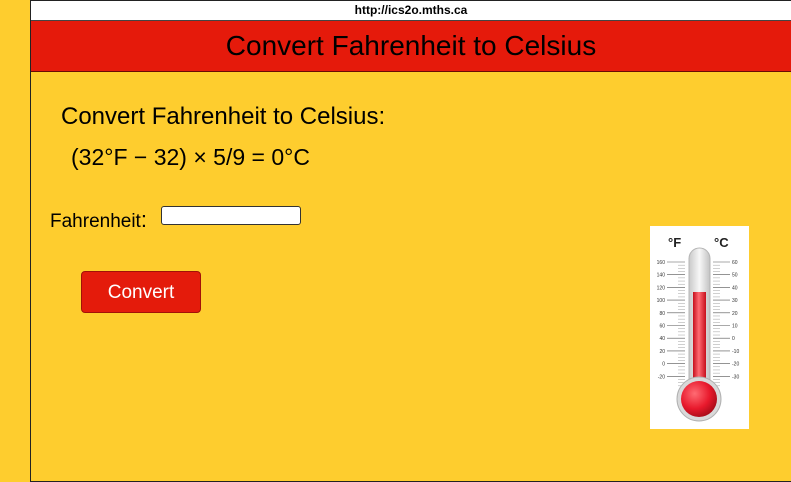 The height and width of the screenshot is (482, 791). What do you see at coordinates (661, 301) in the screenshot?
I see `fahrenheit-tick-label: 100` at bounding box center [661, 301].